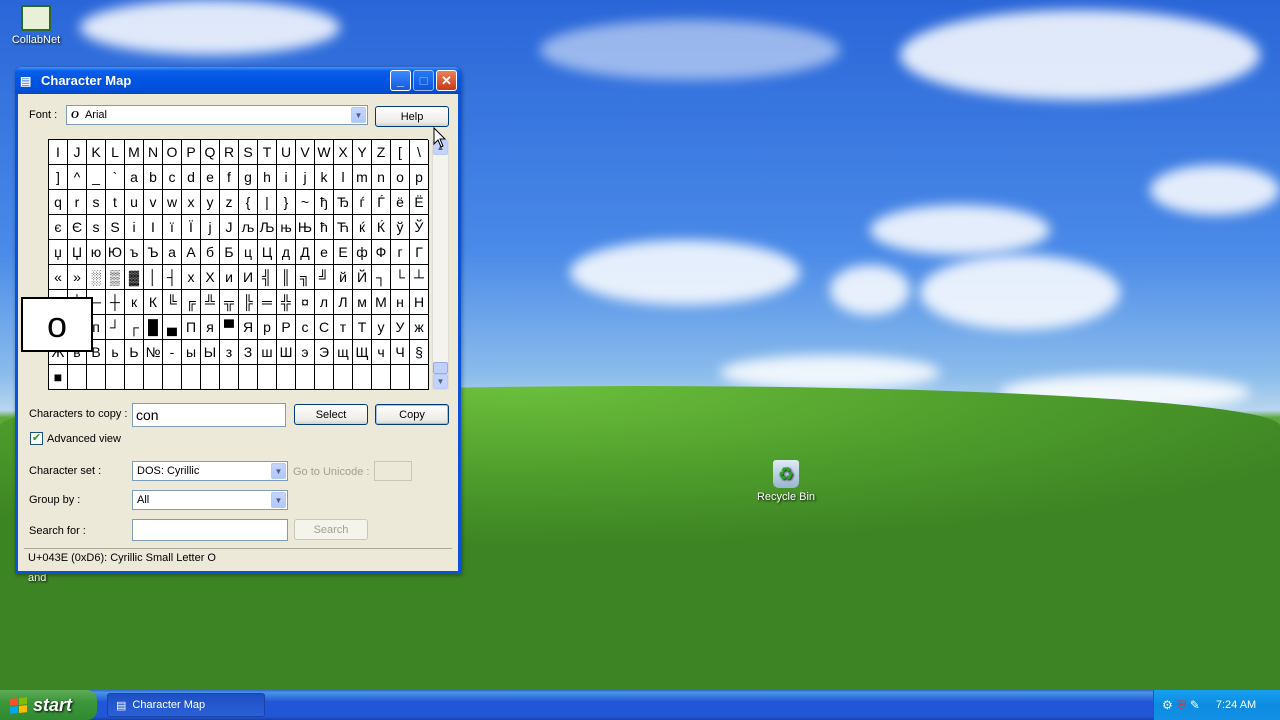 The image size is (1280, 720). I want to click on character-cell: љ, so click(248, 227).